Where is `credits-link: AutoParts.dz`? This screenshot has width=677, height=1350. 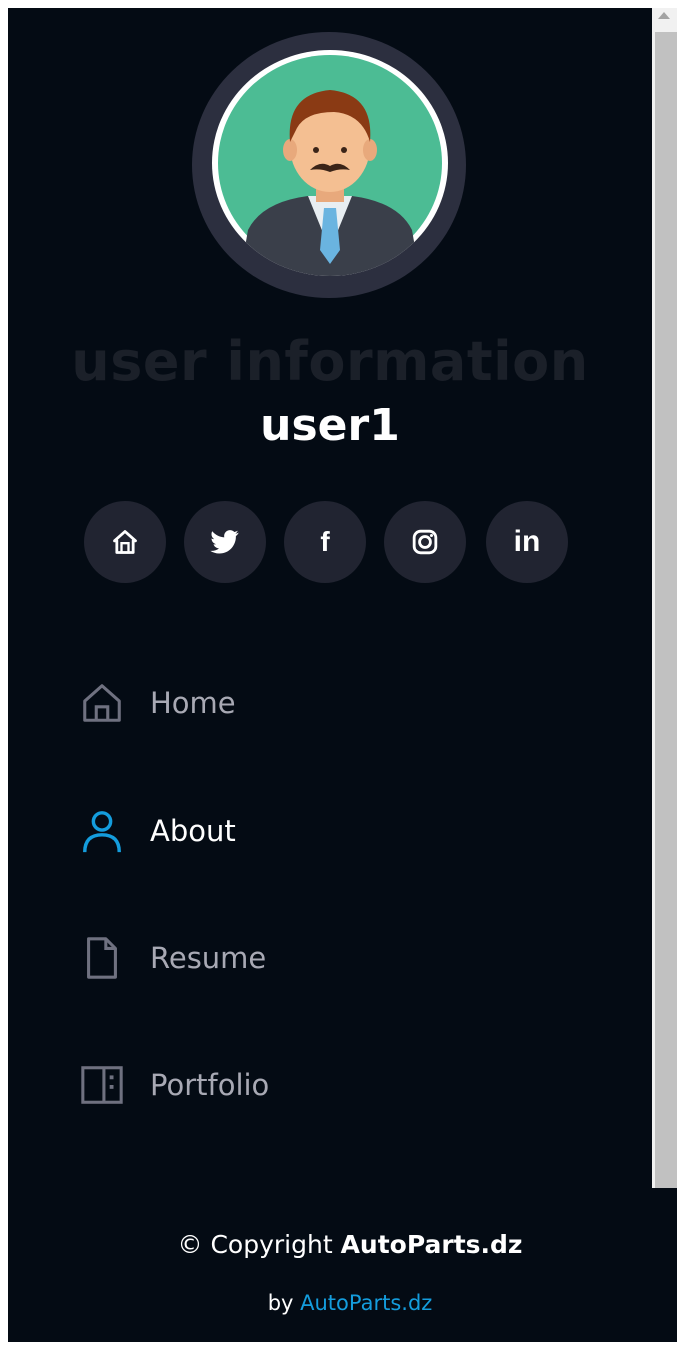 credits-link: AutoParts.dz is located at coordinates (366, 1303).